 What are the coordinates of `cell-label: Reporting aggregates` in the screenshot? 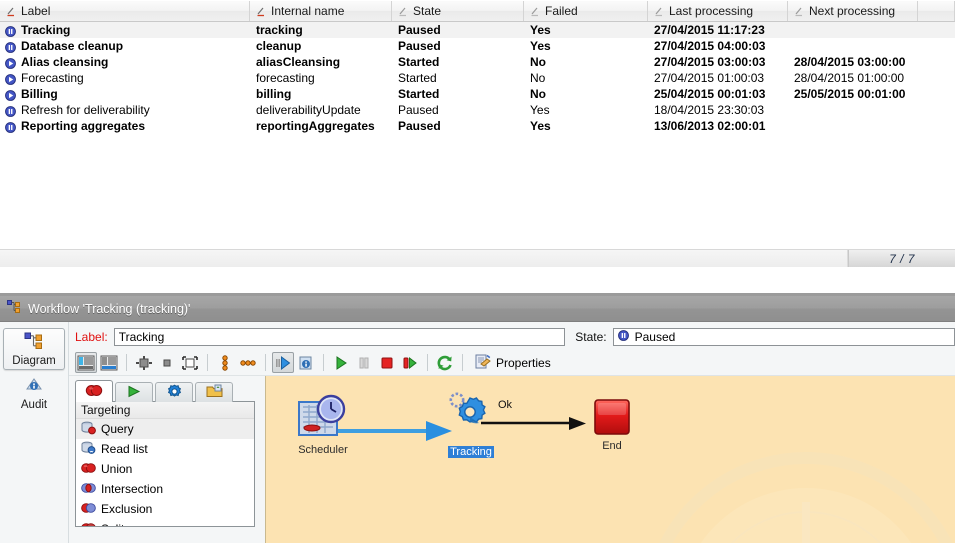 It's located at (125, 126).